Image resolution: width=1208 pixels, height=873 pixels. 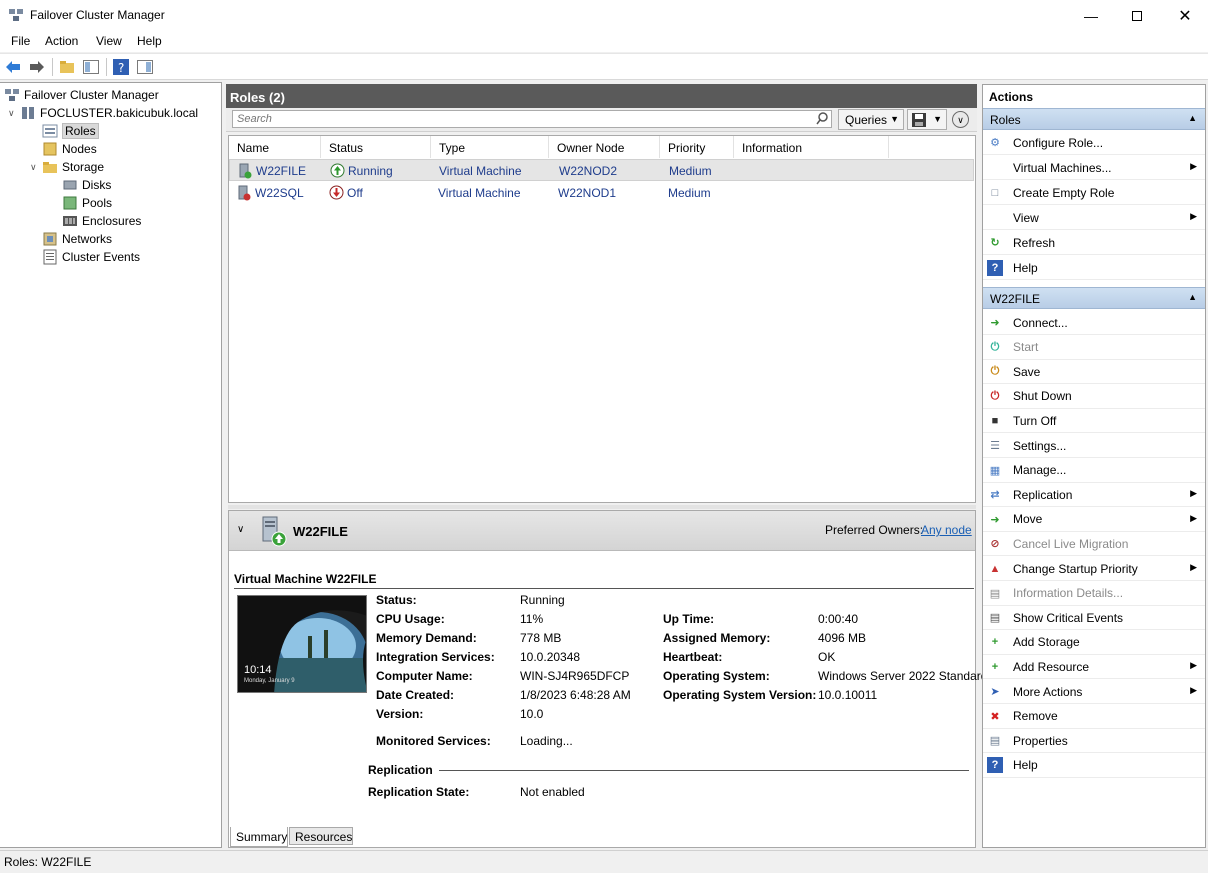 I want to click on integration-services-value: 10.0.20348, so click(x=550, y=657).